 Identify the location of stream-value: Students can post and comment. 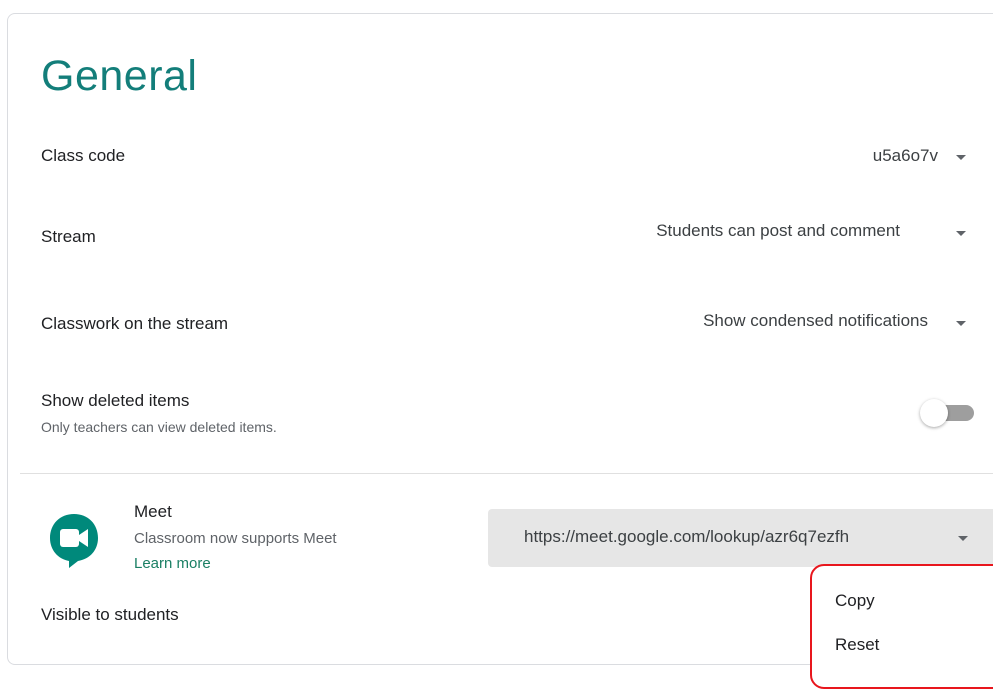
(778, 230).